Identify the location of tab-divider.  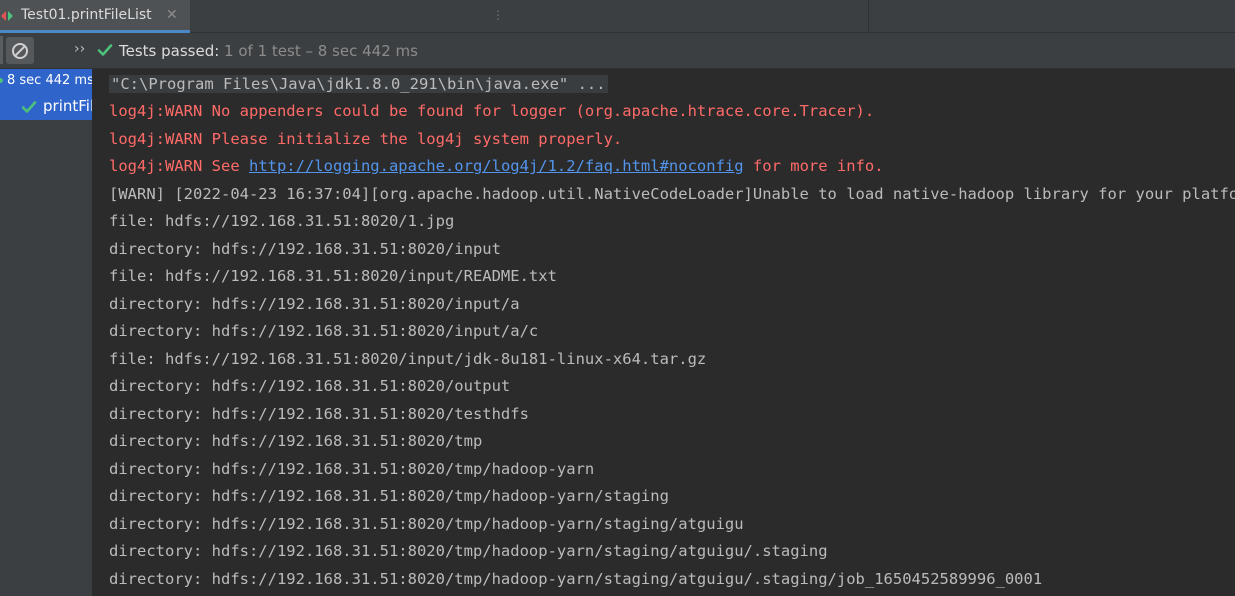
(868, 16).